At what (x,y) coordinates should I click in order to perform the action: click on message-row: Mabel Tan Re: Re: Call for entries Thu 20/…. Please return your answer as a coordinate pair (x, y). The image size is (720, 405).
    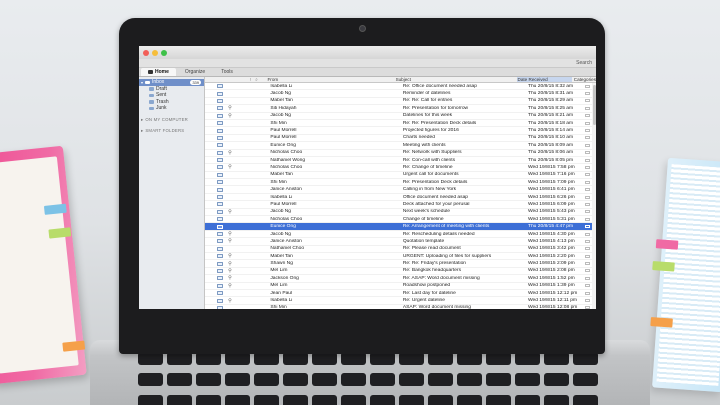
    Looking at the image, I should click on (400, 102).